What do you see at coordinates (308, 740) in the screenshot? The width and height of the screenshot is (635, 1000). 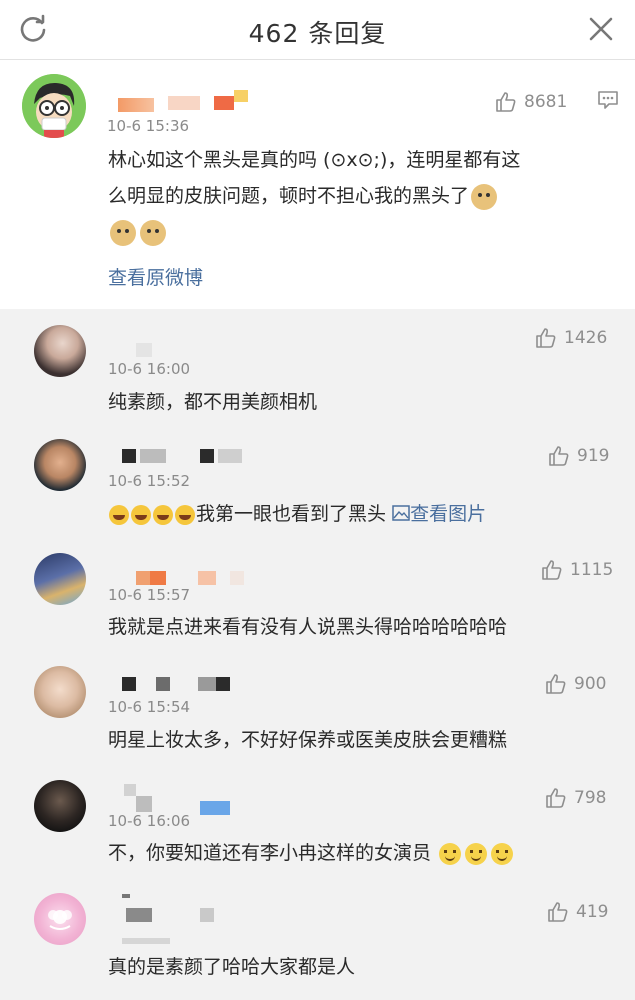 I see `reply-text: 明星上妆太多，不好好保养或医美皮肤会更糟糕` at bounding box center [308, 740].